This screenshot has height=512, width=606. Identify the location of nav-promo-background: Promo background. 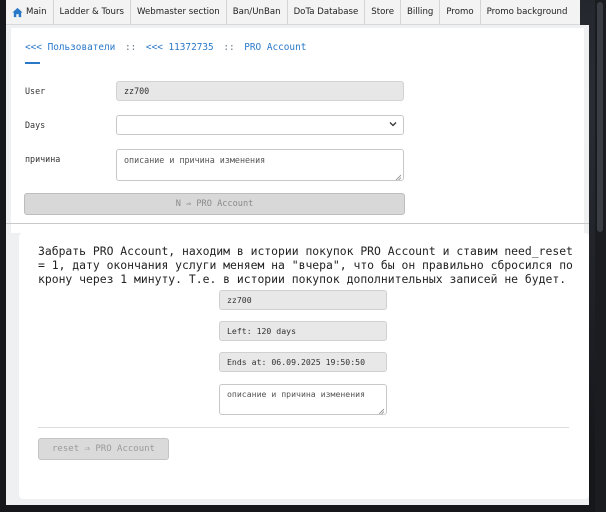
(527, 12).